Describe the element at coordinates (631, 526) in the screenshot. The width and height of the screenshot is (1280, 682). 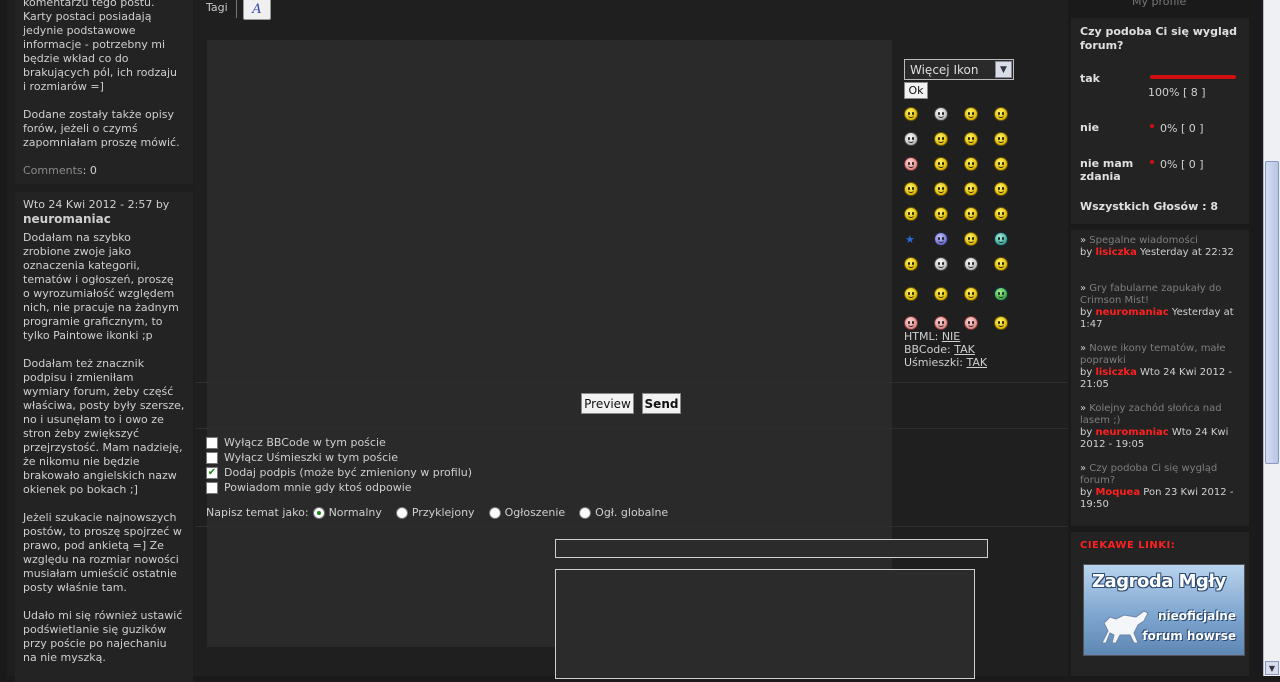
I see `divider` at that location.